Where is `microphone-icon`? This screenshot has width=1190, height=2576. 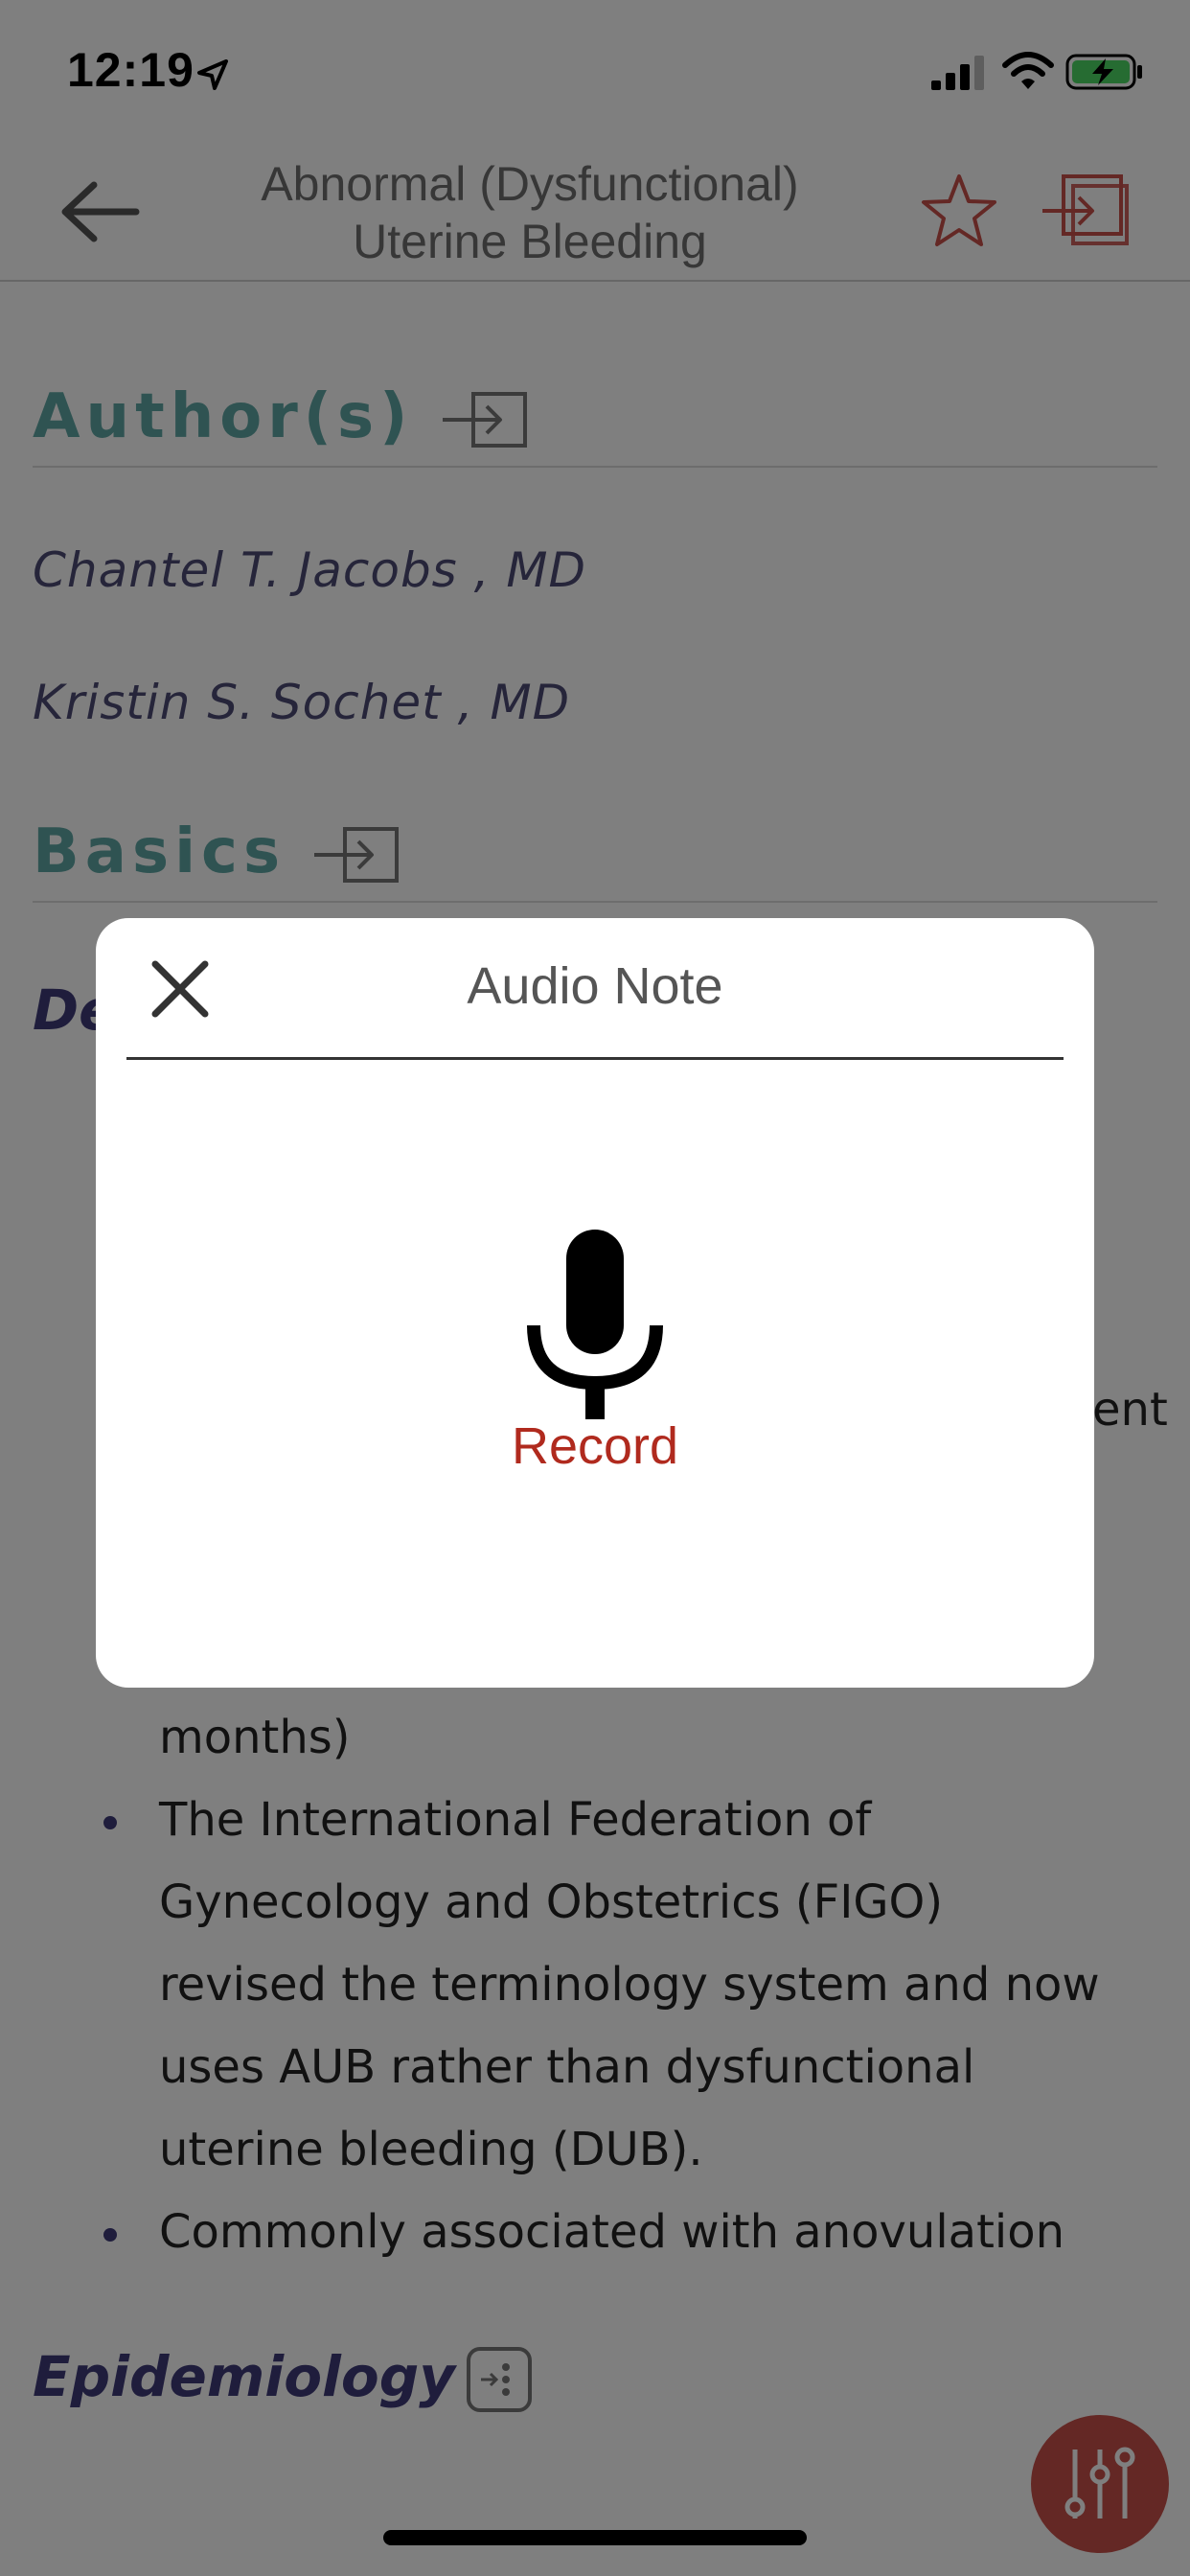 microphone-icon is located at coordinates (595, 1325).